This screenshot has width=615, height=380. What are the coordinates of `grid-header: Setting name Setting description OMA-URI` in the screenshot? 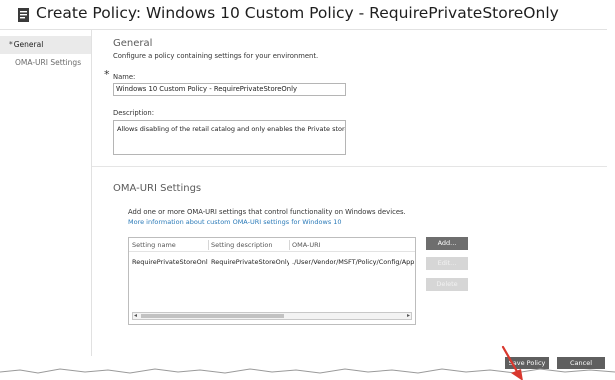 It's located at (272, 245).